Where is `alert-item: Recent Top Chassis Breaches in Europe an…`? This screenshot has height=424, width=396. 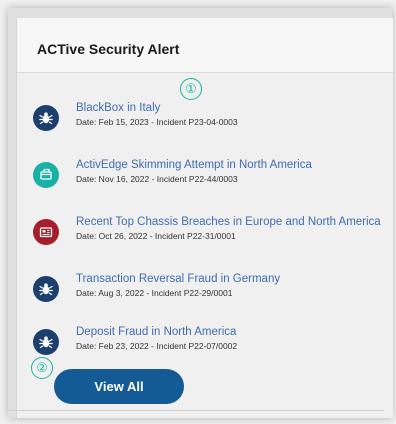 alert-item: Recent Top Chassis Breaches in Europe an… is located at coordinates (205, 237).